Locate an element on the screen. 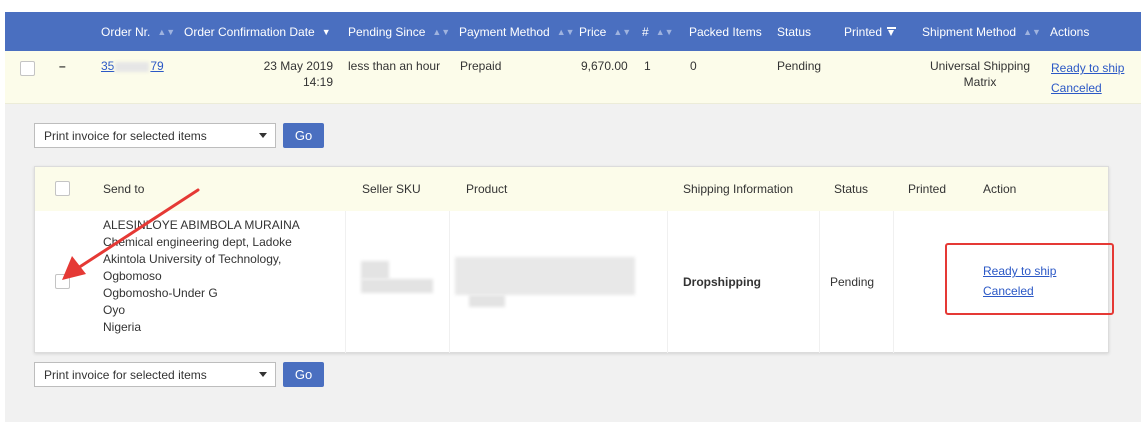  print-invoice-select-bottom: Print invoice for selected items is located at coordinates (155, 374).